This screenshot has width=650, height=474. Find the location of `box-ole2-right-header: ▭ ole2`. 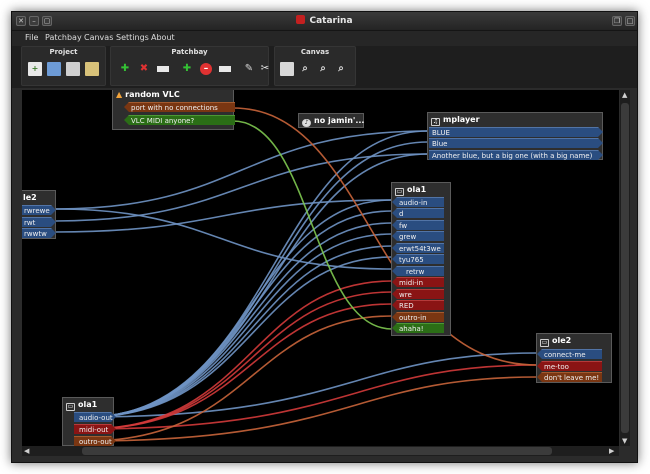

box-ole2-right-header: ▭ ole2 is located at coordinates (574, 340).